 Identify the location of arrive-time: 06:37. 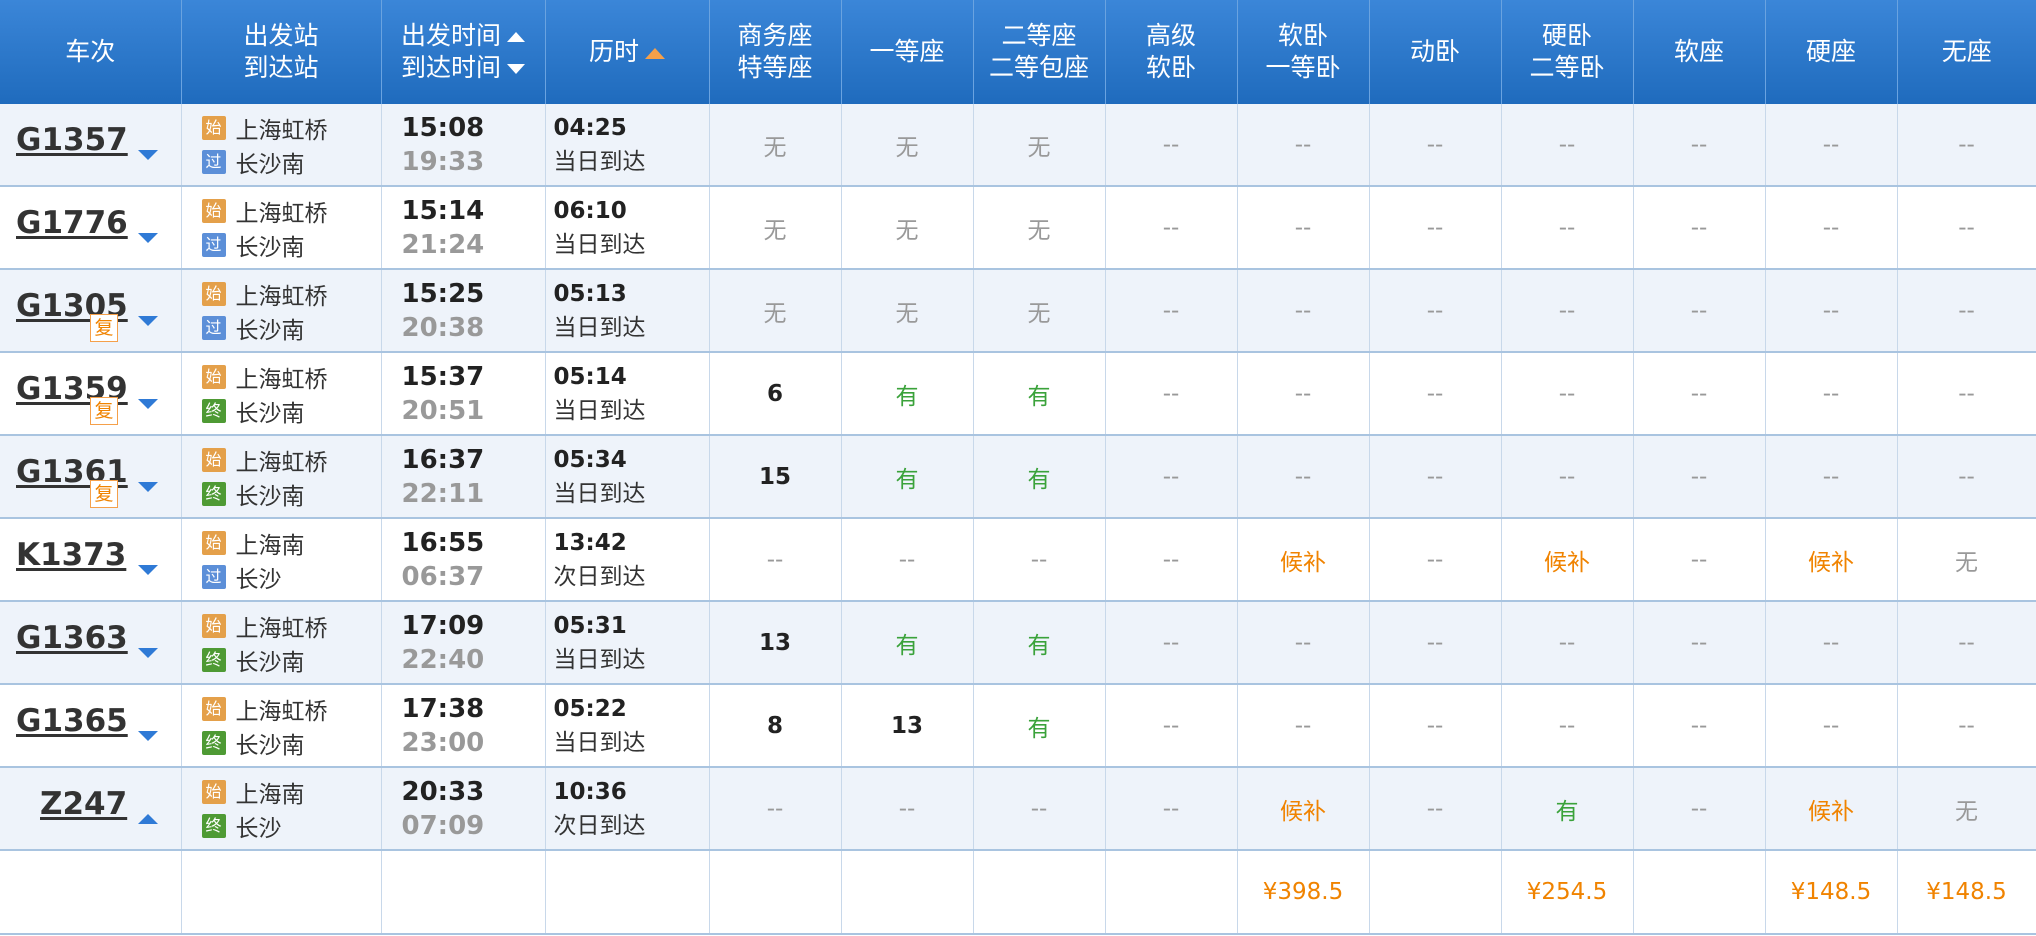
(443, 576).